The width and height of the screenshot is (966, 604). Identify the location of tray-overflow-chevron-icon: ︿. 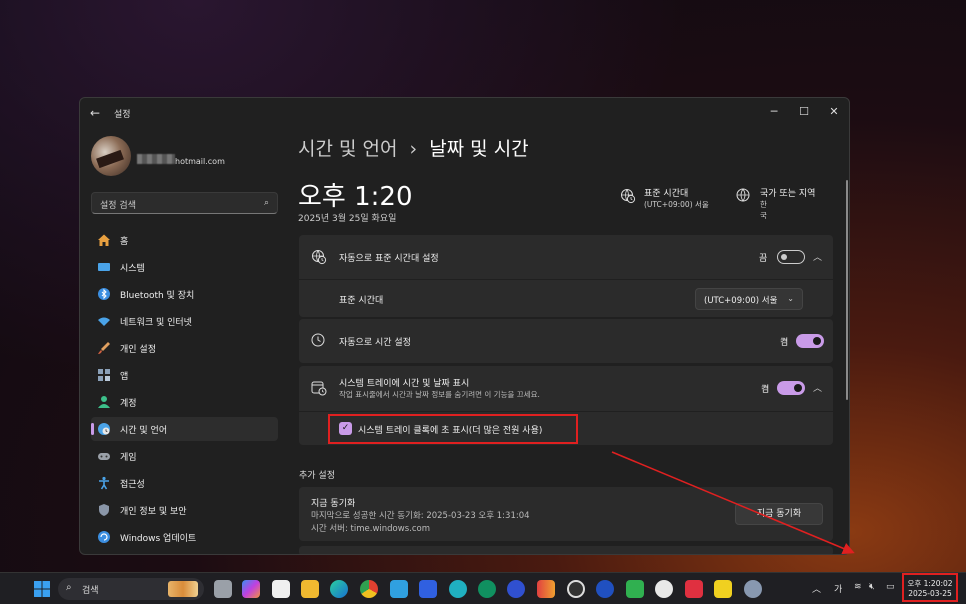
(816, 588).